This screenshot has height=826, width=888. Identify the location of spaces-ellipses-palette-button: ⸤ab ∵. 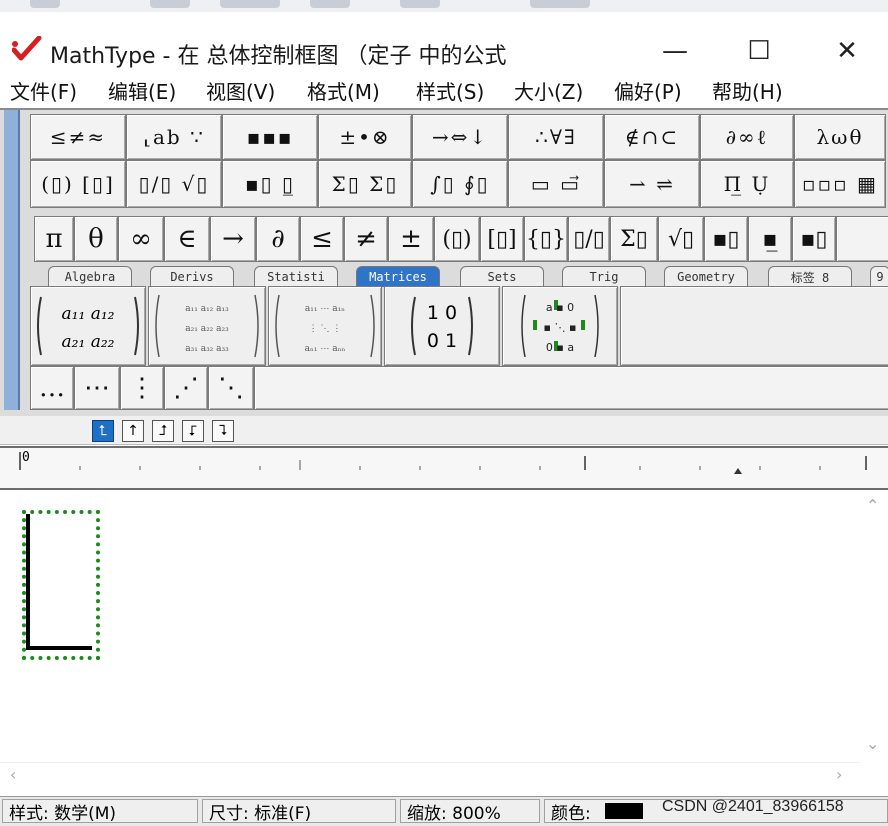
(174, 137).